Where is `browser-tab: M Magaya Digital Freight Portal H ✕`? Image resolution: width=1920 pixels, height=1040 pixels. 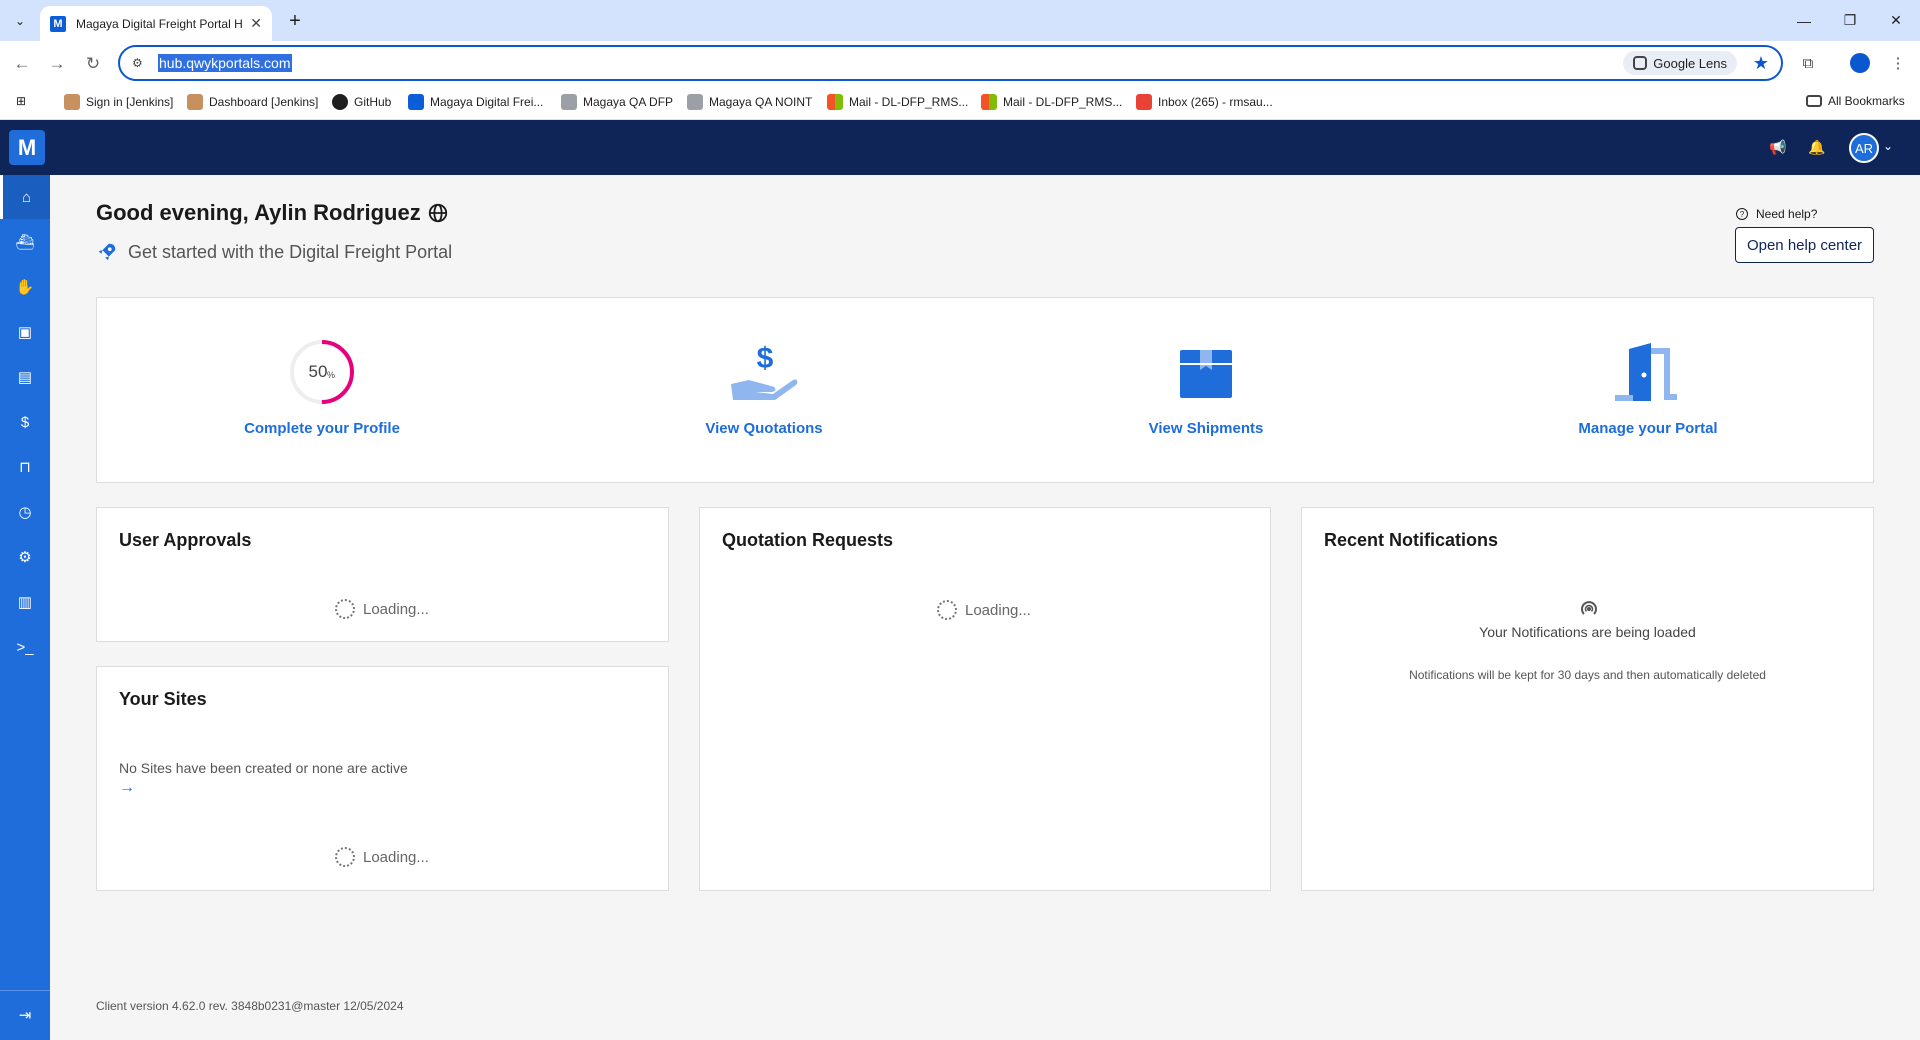 browser-tab: M Magaya Digital Freight Portal H ✕ is located at coordinates (156, 23).